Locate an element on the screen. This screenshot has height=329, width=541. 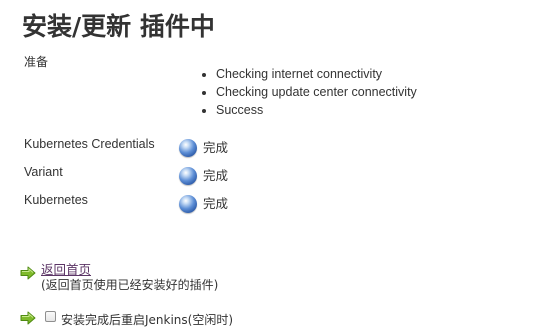
plugin-name: Kubernetes Credentials is located at coordinates (89, 144).